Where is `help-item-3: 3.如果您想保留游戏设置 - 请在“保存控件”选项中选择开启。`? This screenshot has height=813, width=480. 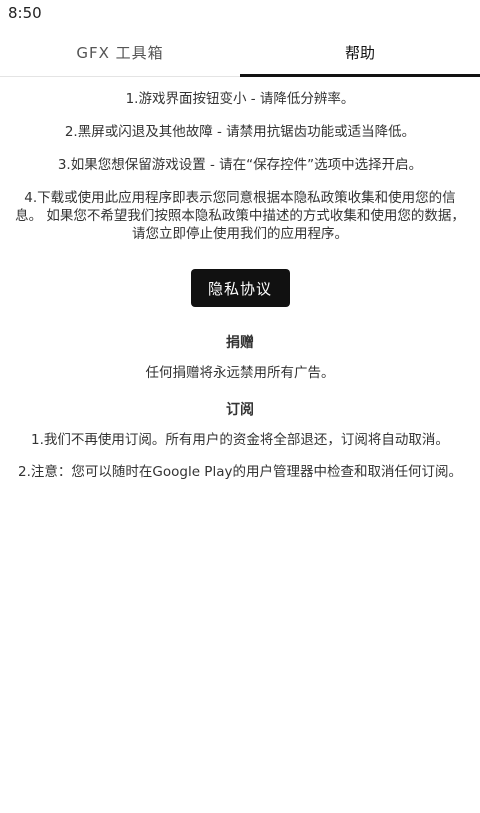 help-item-3: 3.如果您想保留游戏设置 - 请在“保存控件”选项中选择开启。 is located at coordinates (240, 165).